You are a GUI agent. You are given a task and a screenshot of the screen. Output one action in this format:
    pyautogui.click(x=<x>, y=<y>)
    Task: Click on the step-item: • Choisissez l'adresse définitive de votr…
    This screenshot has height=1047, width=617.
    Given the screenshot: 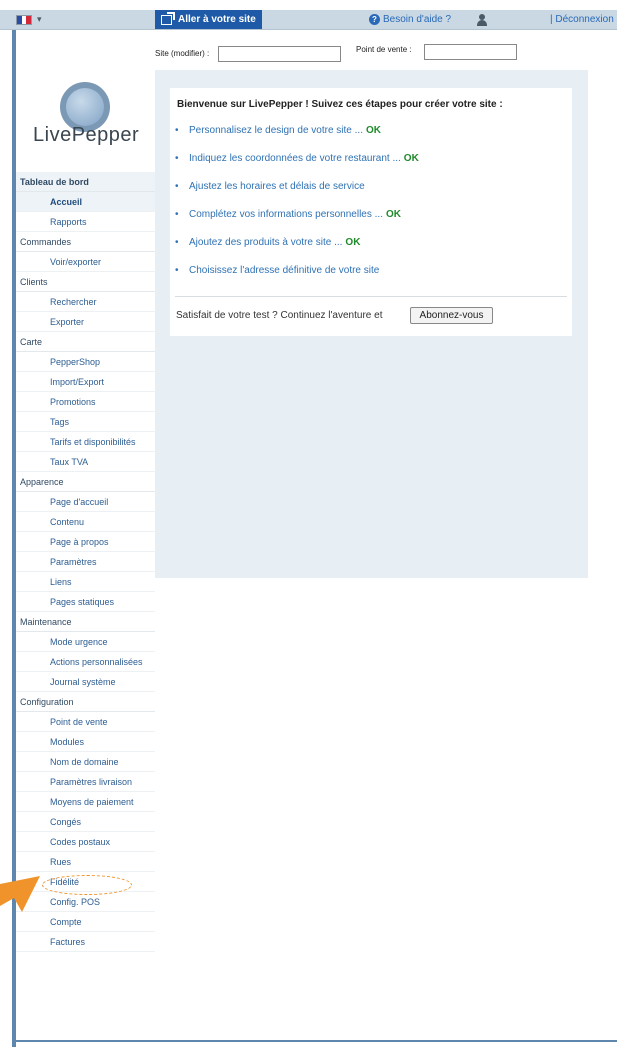 What is the action you would take?
    pyautogui.click(x=370, y=279)
    